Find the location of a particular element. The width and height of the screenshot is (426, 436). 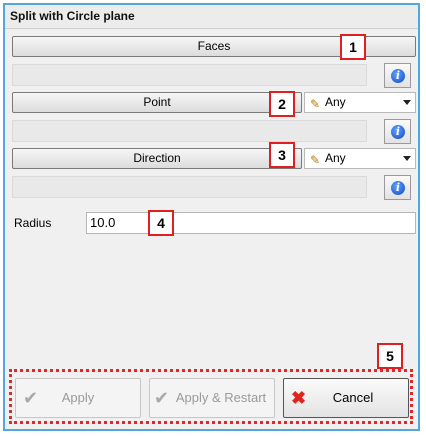

checkmark-restart-icon: ✔ is located at coordinates (162, 398).